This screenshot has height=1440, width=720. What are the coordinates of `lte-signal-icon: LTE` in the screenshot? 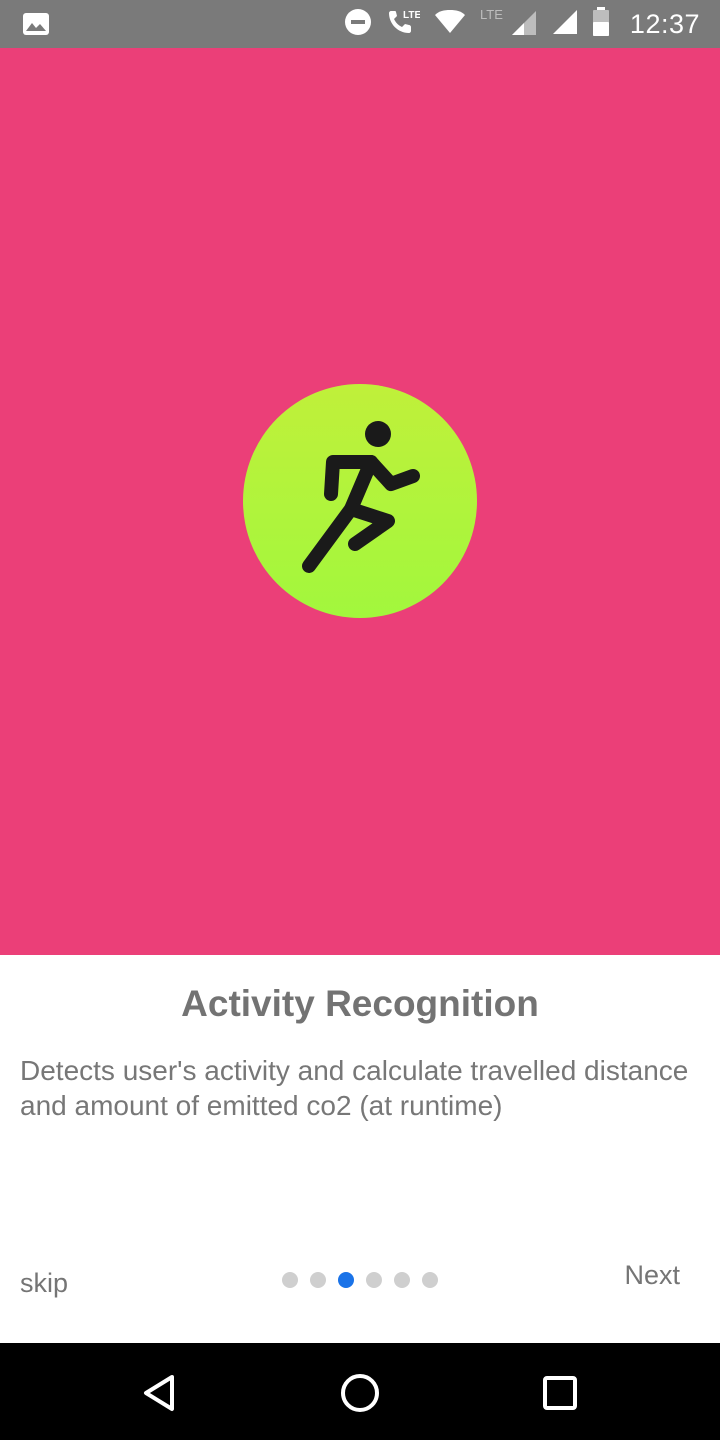 It's located at (509, 24).